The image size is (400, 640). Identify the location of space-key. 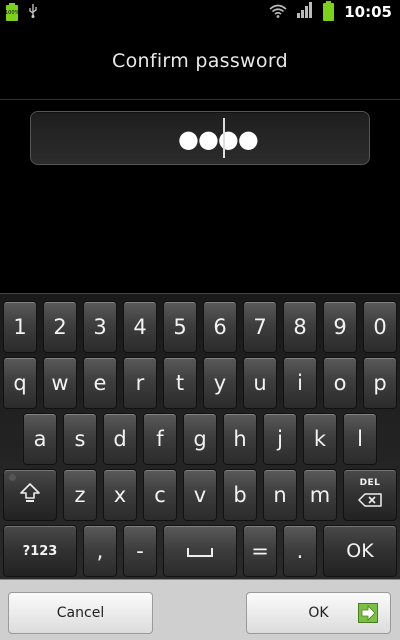
(200, 551).